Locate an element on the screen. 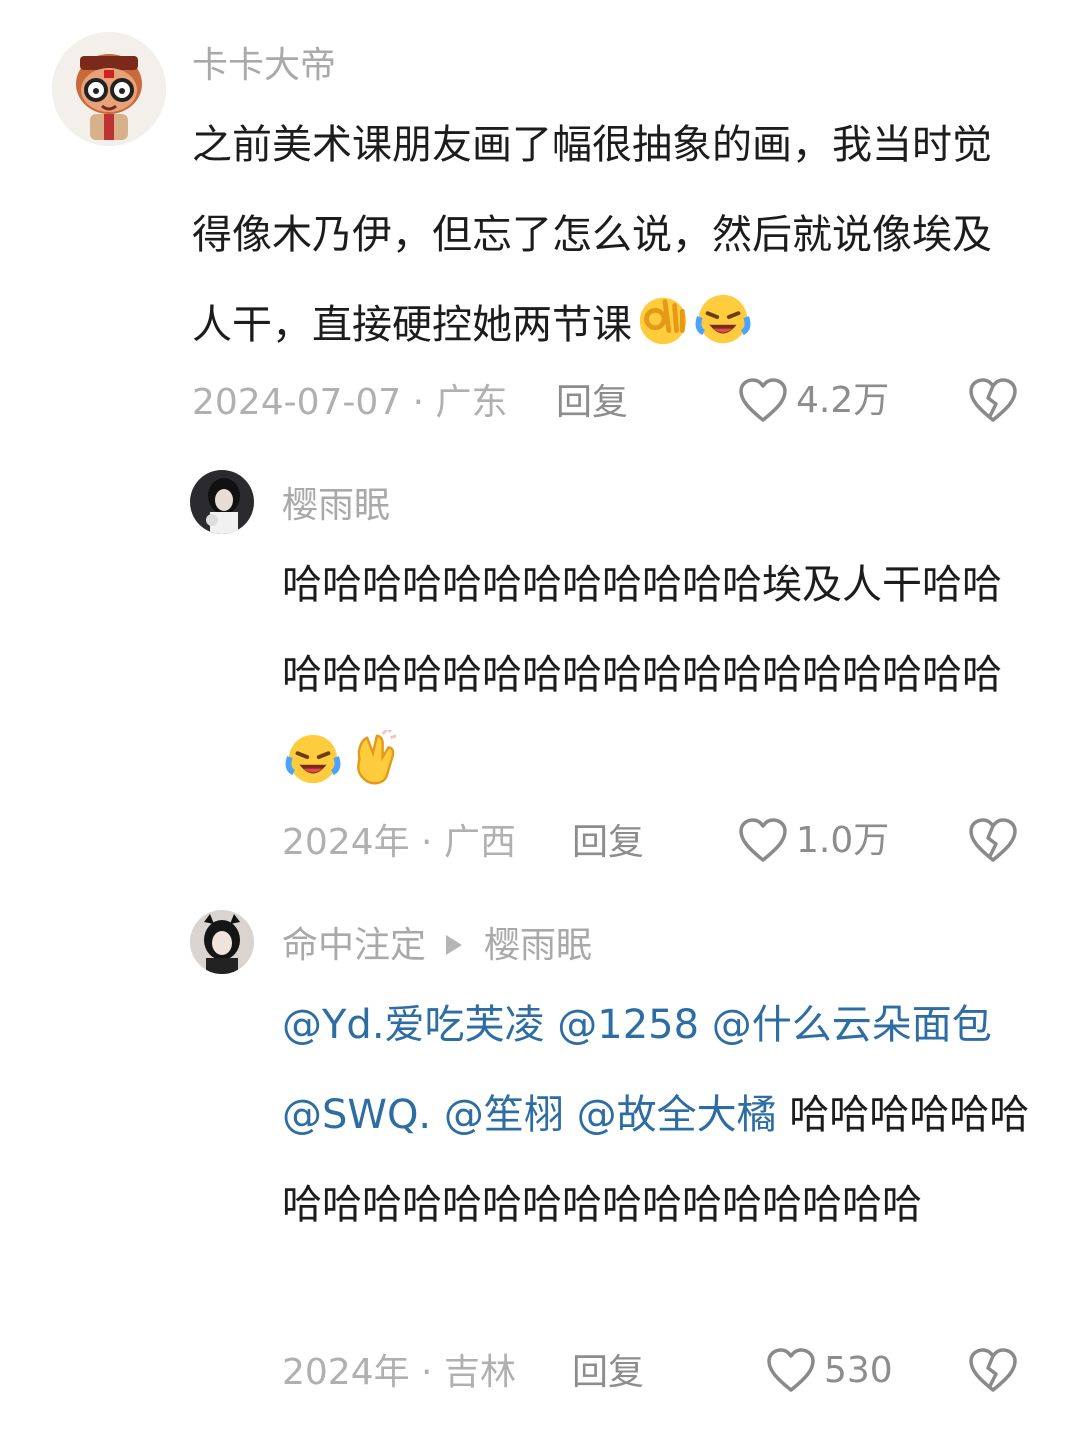 Image resolution: width=1080 pixels, height=1440 pixels. comment-text: 哈哈哈哈哈哈哈哈哈哈哈哈埃及人干哈哈哈哈哈哈哈哈哈哈哈哈哈哈哈哈哈哈哈哈 is located at coordinates (647, 675).